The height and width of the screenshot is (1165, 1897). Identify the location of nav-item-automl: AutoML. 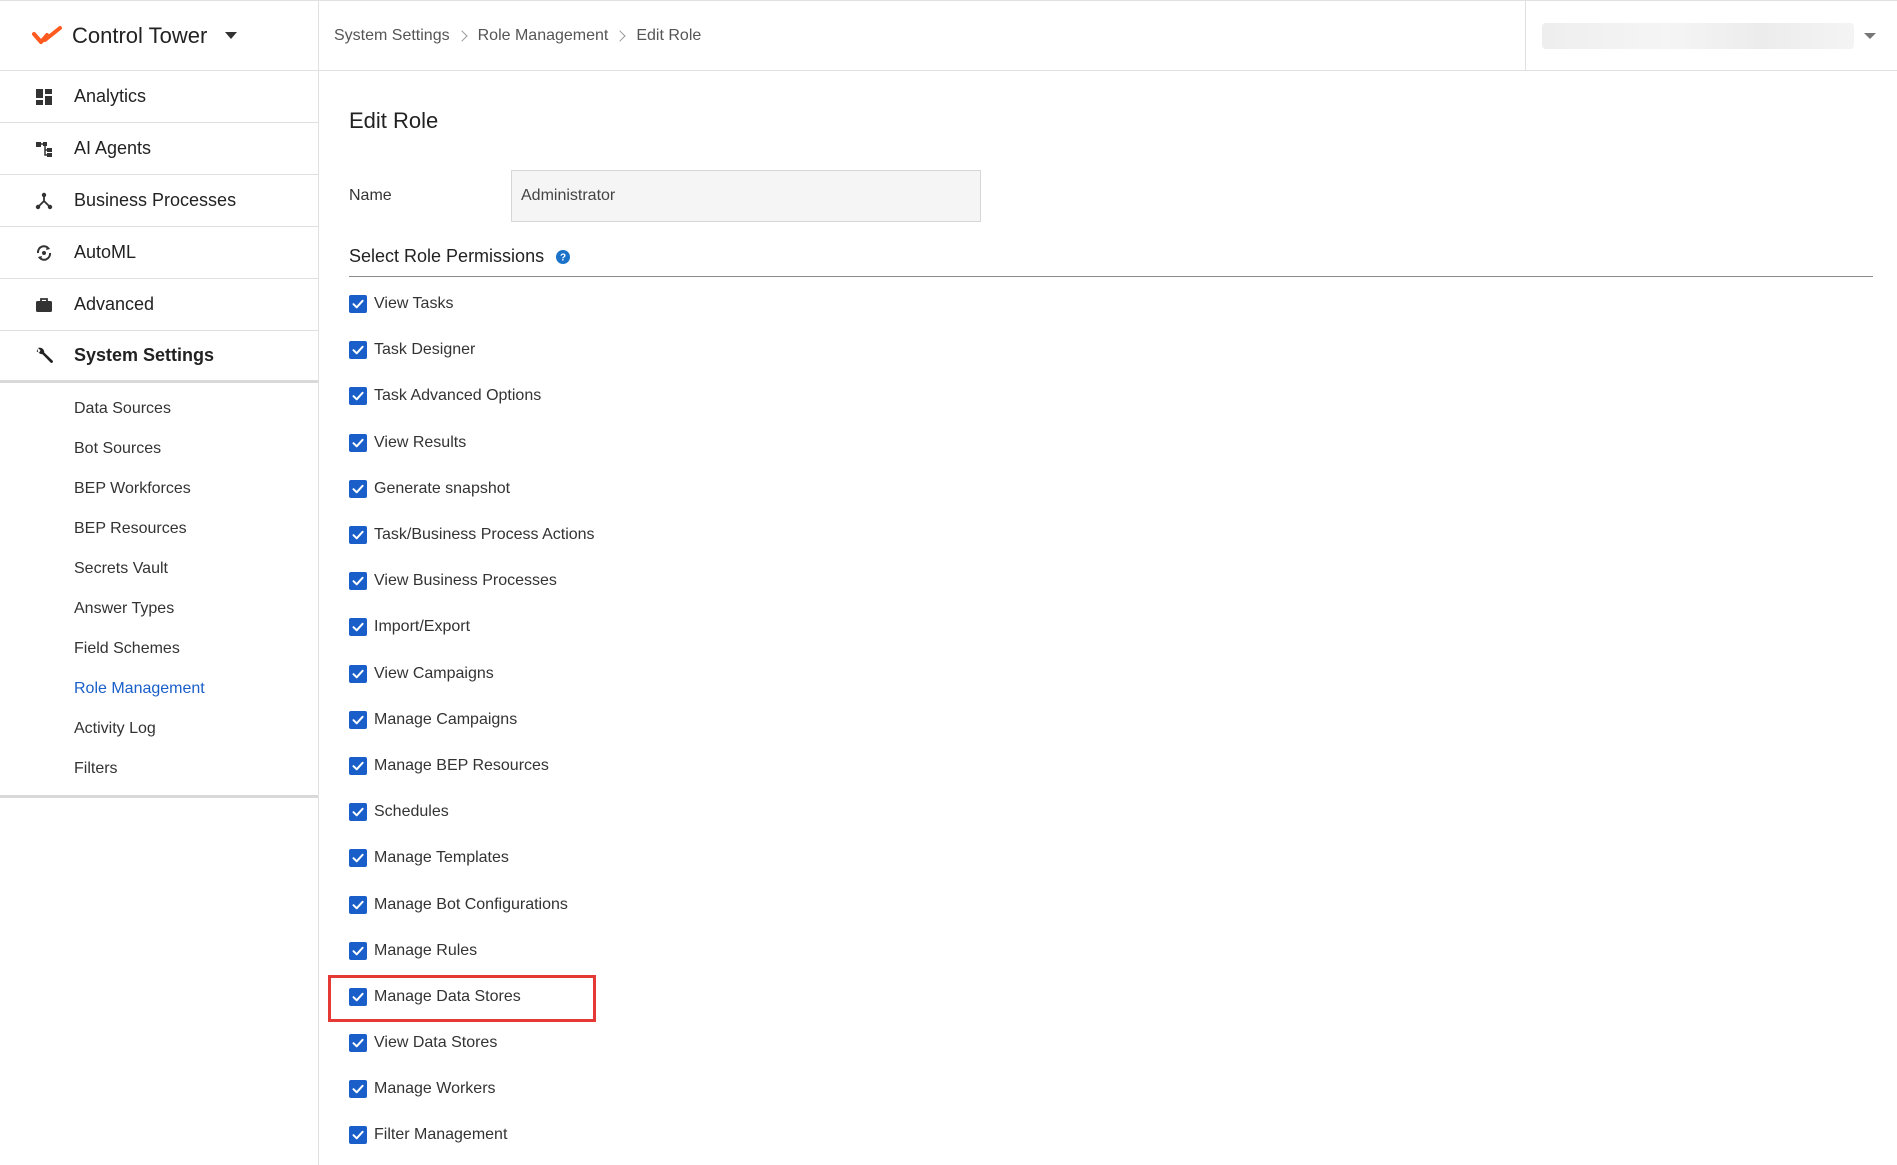
(159, 253).